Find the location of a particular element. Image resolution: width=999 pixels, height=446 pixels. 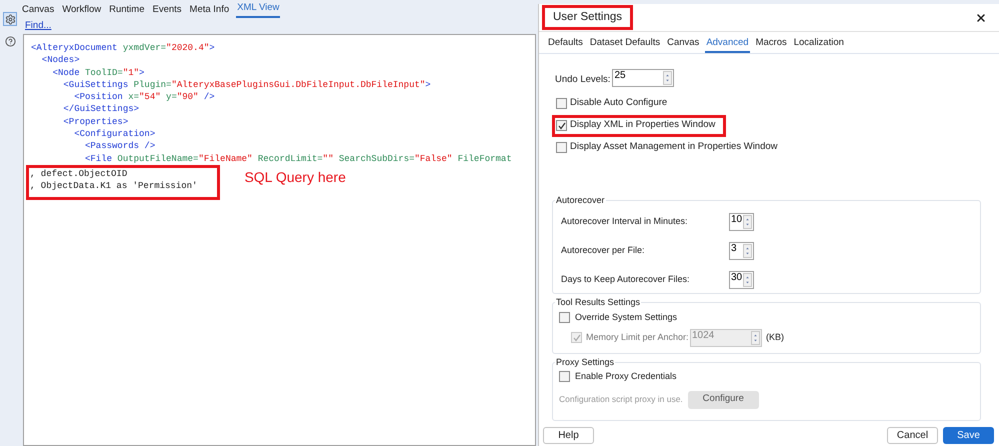

undo-levels-spinner: 25 is located at coordinates (643, 78).